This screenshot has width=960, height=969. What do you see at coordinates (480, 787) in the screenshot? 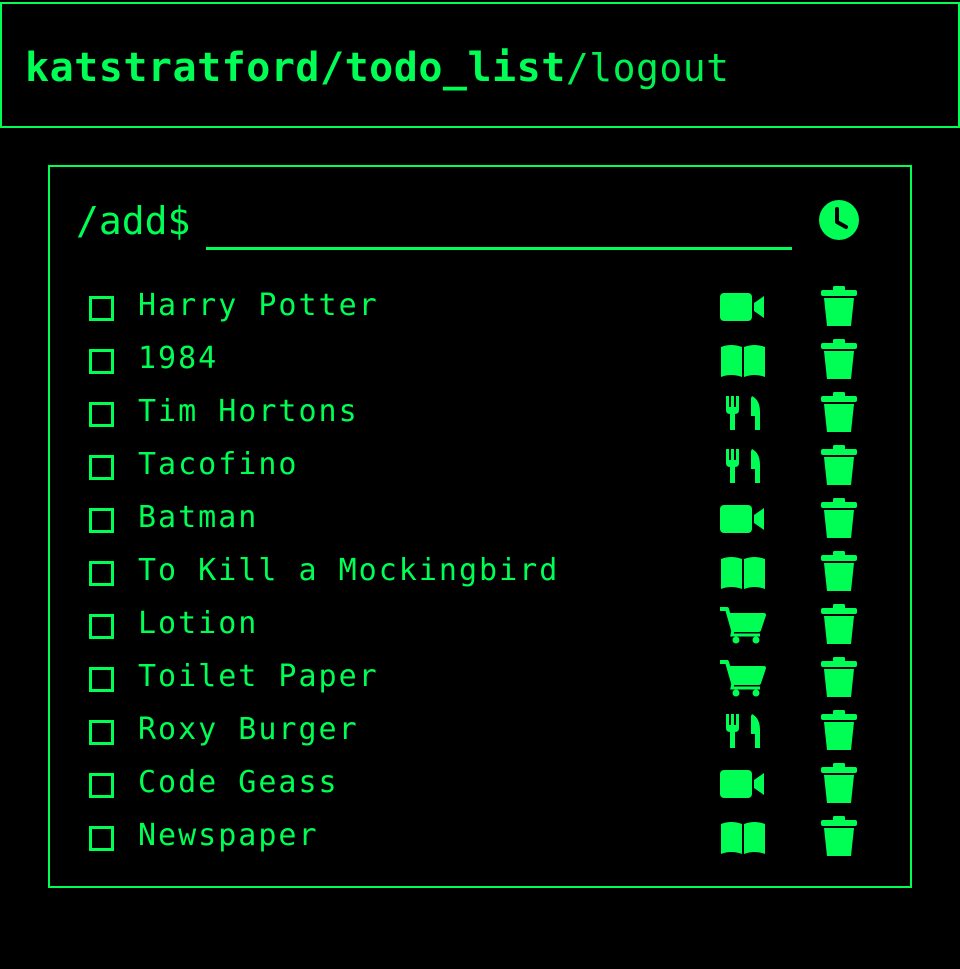
I see `todo-item: Code Geass` at bounding box center [480, 787].